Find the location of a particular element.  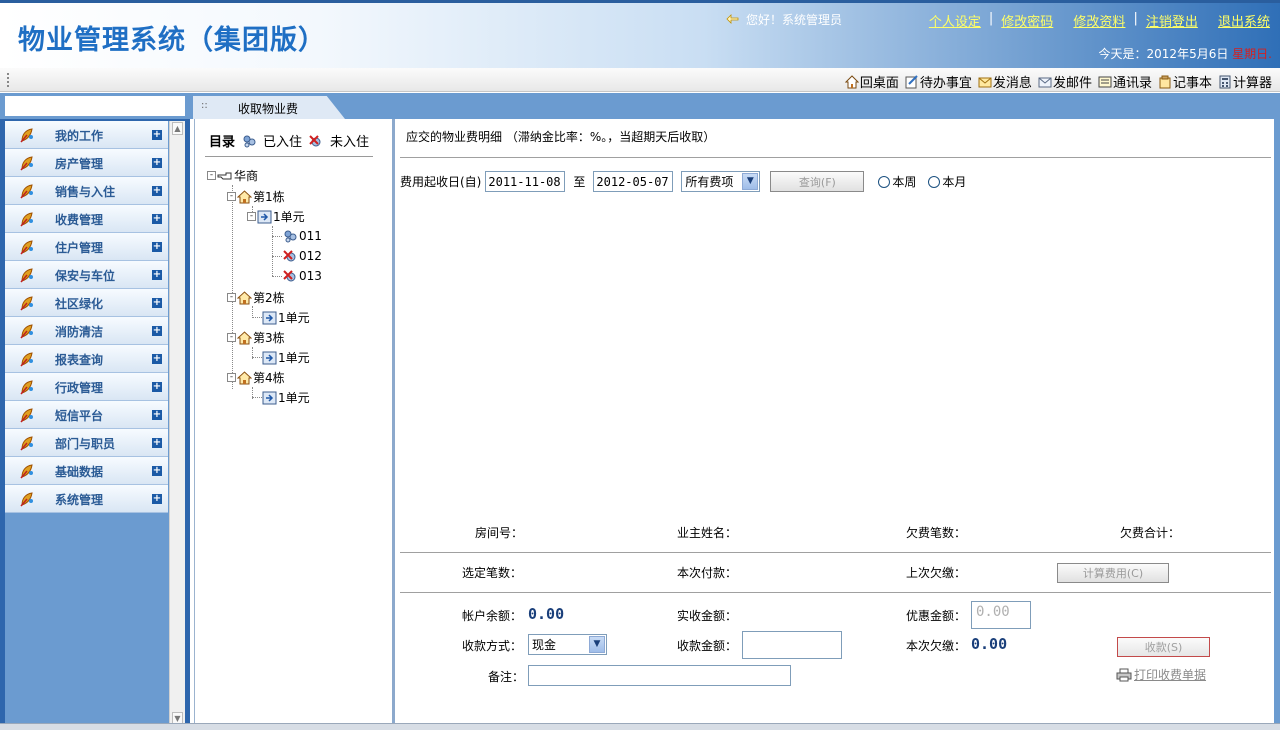

this-payment-label: 本次付款： is located at coordinates (707, 573).